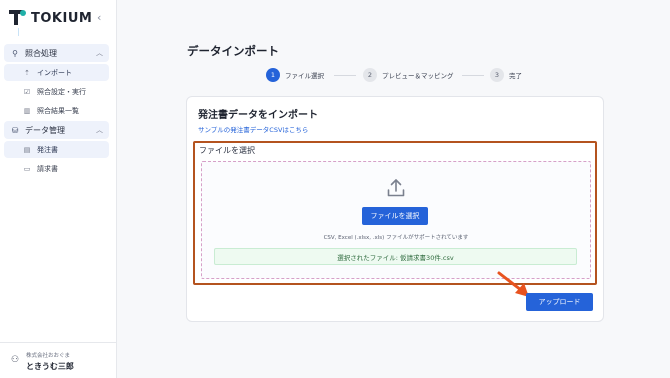 This screenshot has width=670, height=378. I want to click on sidebar-item-matching-results: ▥ 照合結果一覧, so click(56, 110).